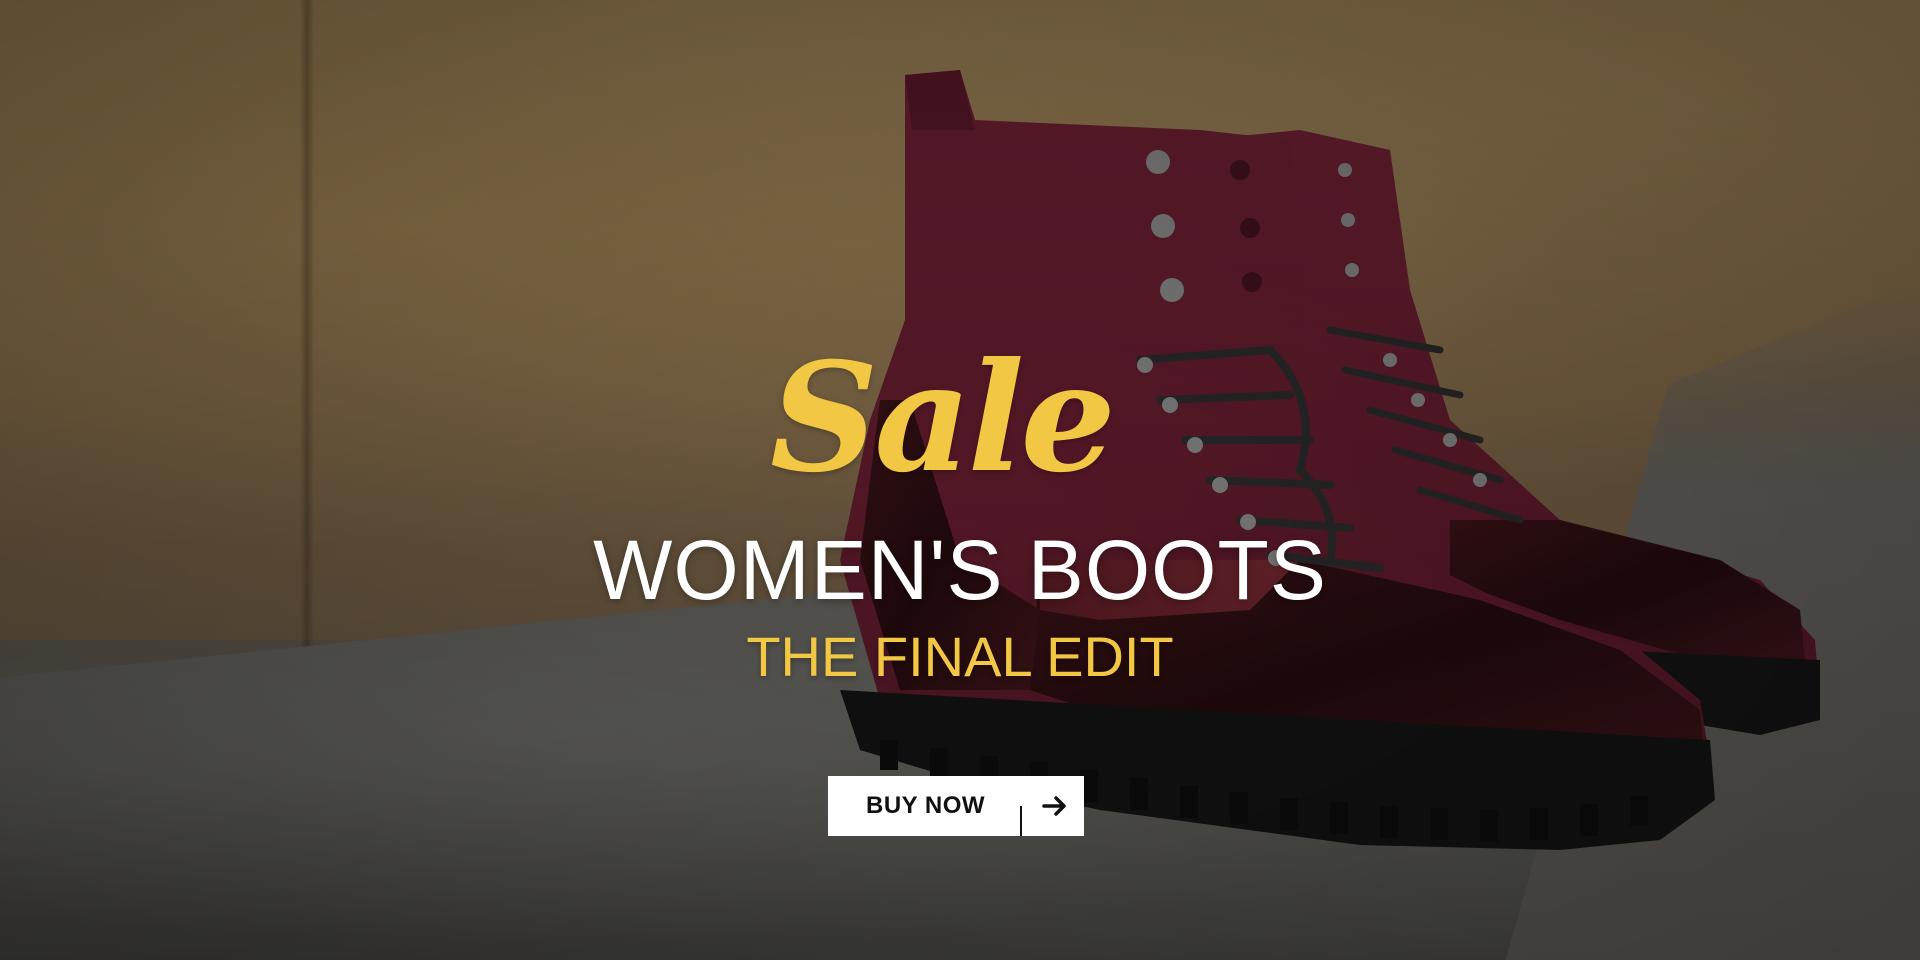  What do you see at coordinates (1021, 821) in the screenshot?
I see `cta-divider` at bounding box center [1021, 821].